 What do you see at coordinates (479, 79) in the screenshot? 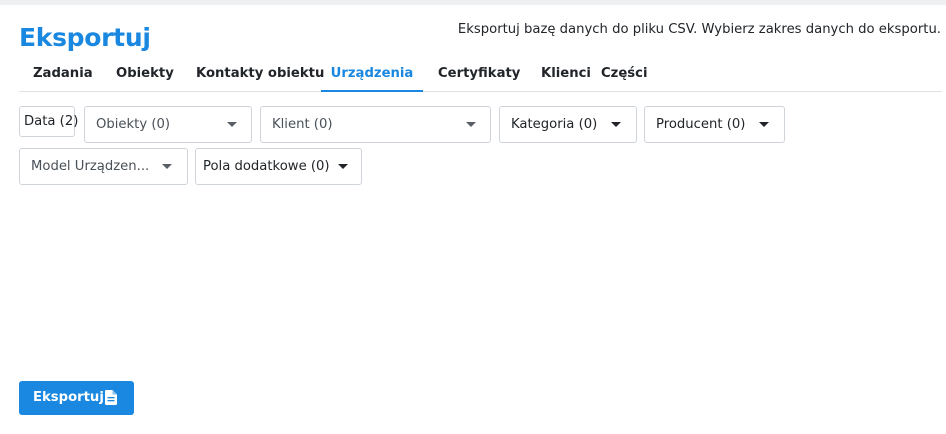
I see `tab-certyfikaty: Certyfikaty` at bounding box center [479, 79].